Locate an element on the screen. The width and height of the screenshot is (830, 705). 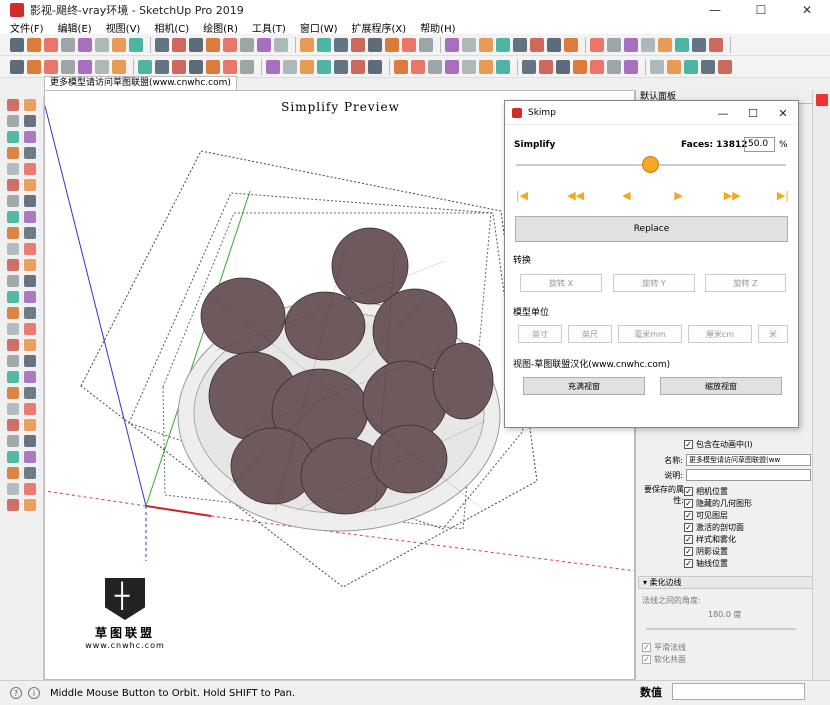
unit-cm-button: 厘米cm is located at coordinates (720, 334).